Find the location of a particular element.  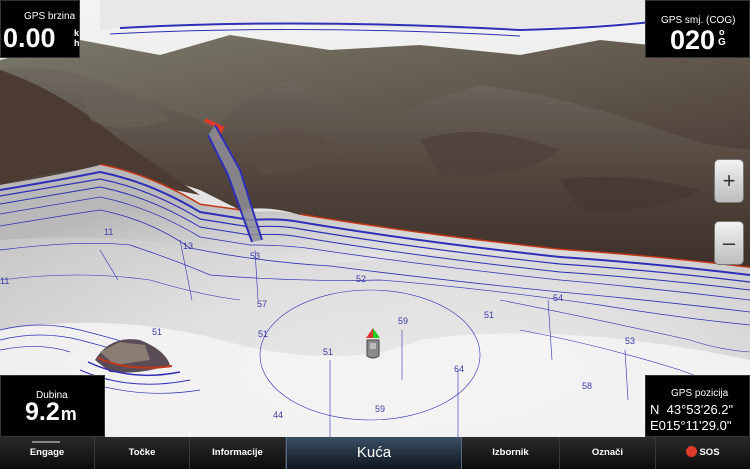

position-databox: GPS pozicija N 43°53'26.2" E015°11'29.0" is located at coordinates (697, 406).